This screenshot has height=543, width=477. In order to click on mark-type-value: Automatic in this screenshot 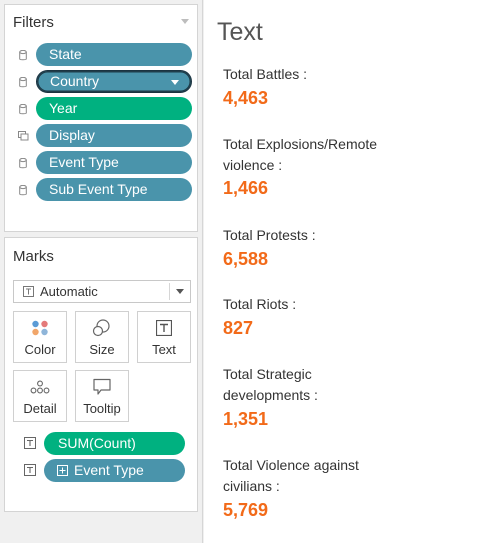, I will do `click(69, 291)`.